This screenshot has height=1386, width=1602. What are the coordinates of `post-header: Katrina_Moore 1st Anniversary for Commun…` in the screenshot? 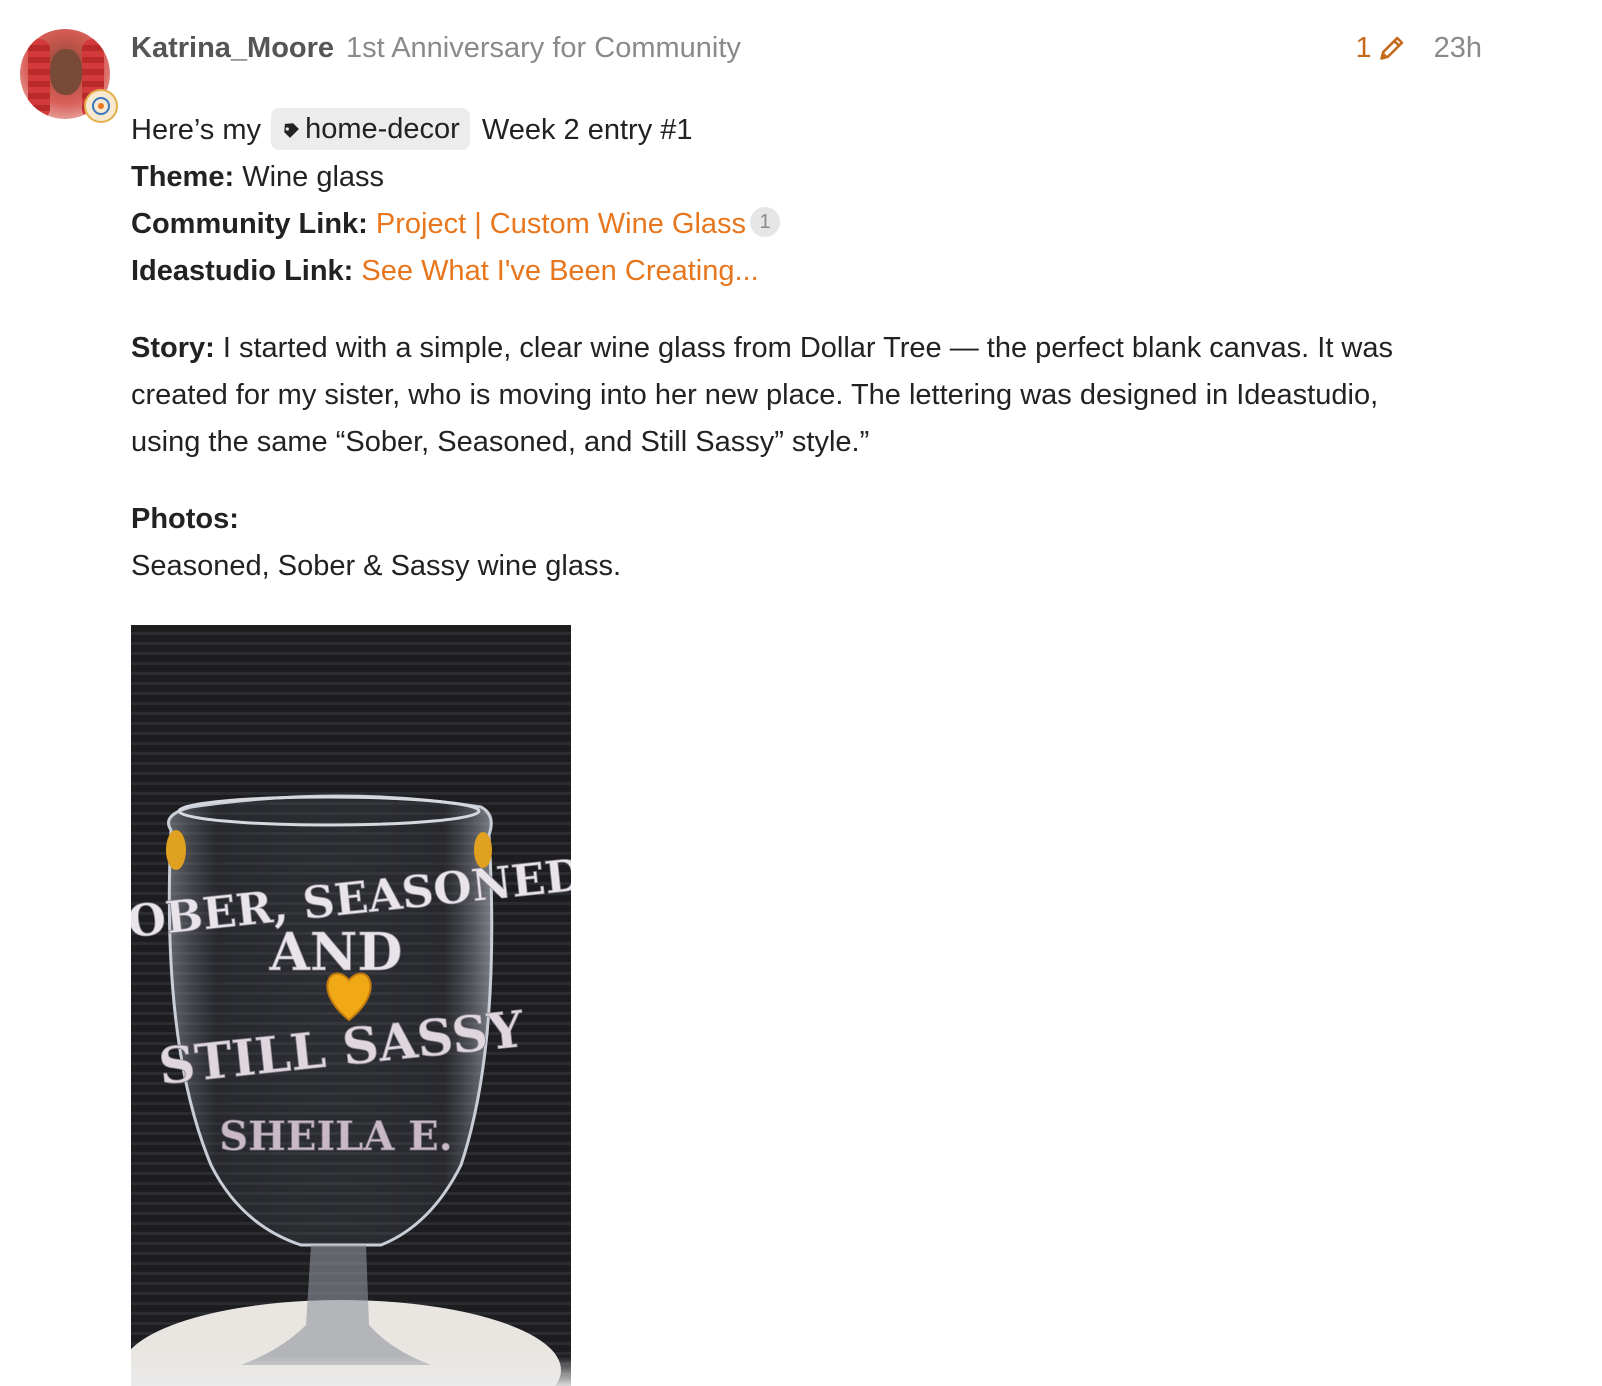 It's located at (436, 48).